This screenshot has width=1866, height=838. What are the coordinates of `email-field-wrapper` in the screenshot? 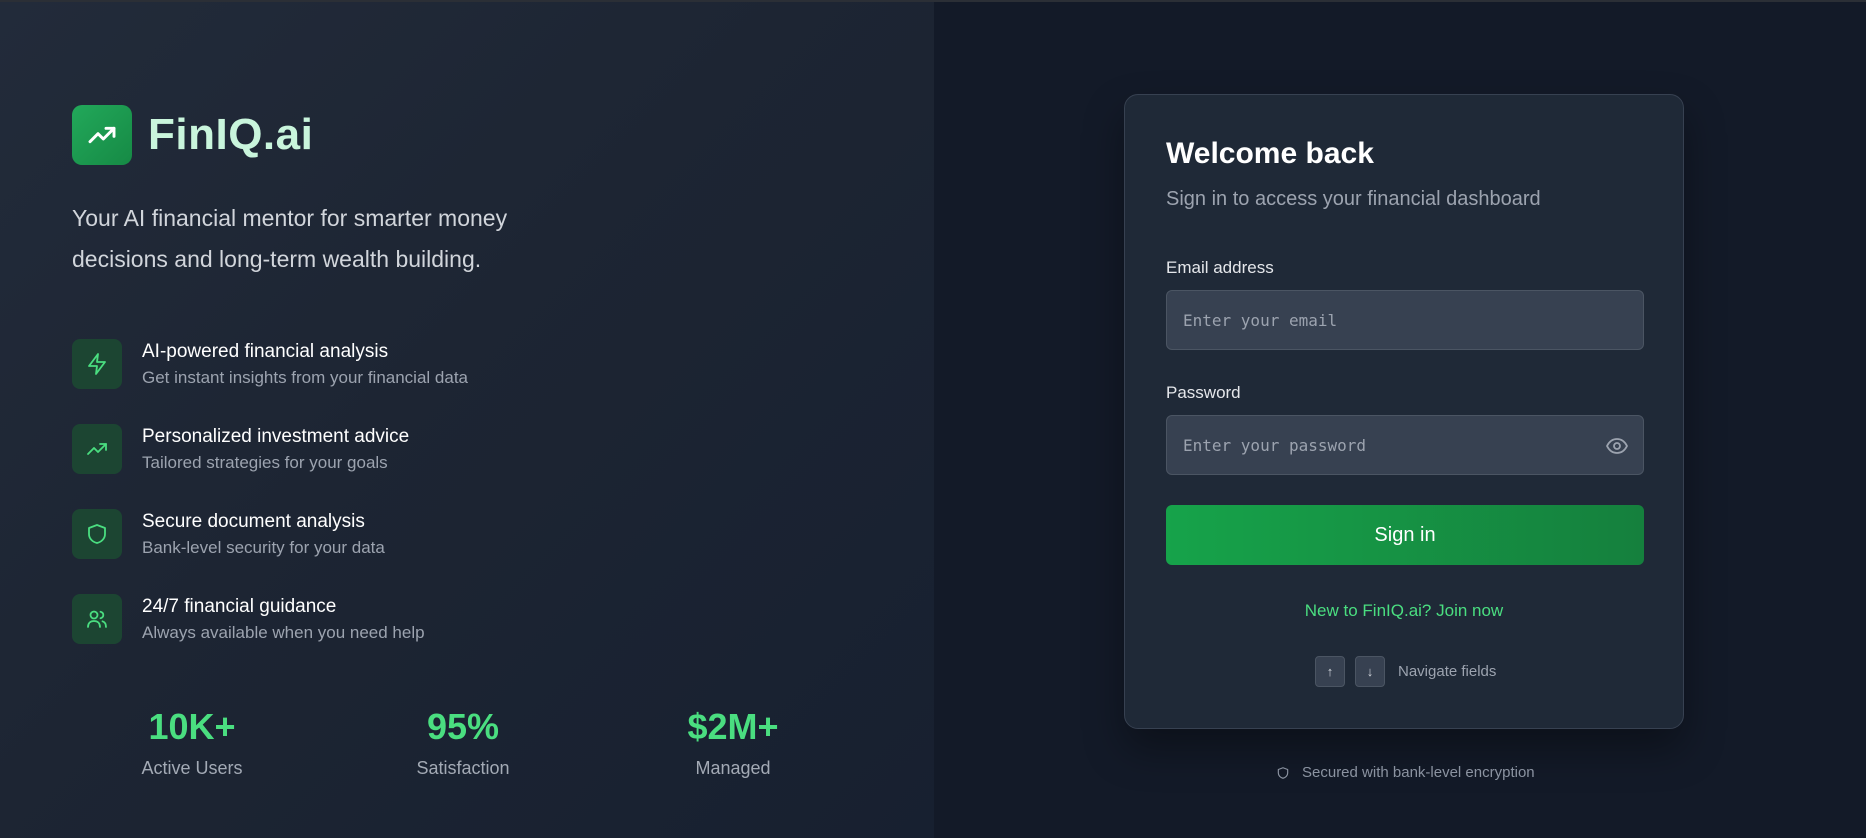 It's located at (1405, 320).